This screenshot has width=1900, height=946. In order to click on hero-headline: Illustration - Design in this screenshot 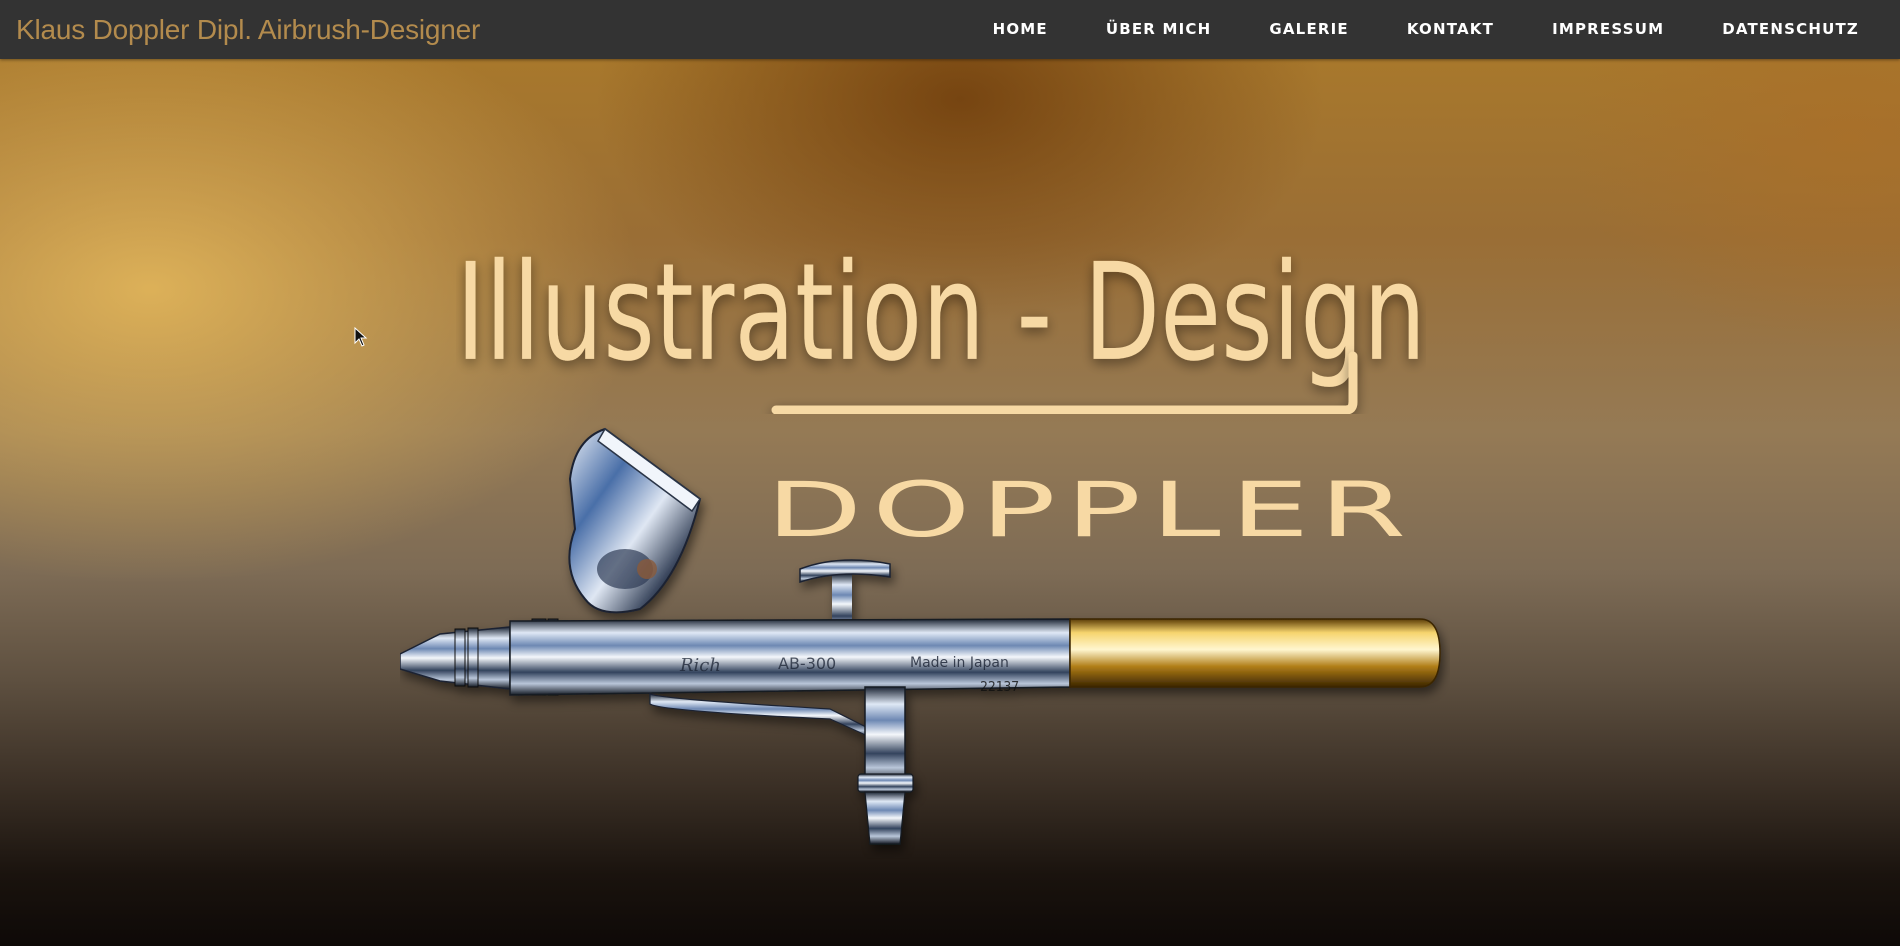, I will do `click(941, 314)`.